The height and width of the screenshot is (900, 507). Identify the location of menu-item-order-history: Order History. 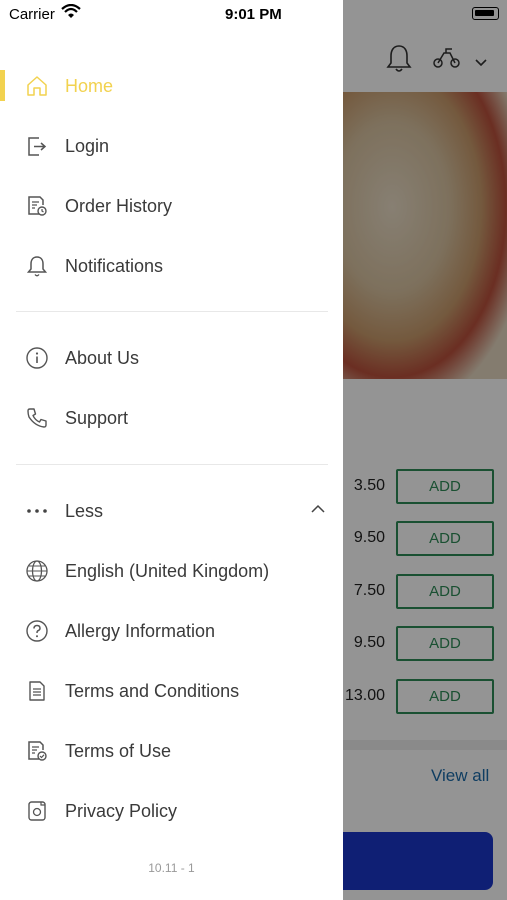
(171, 206).